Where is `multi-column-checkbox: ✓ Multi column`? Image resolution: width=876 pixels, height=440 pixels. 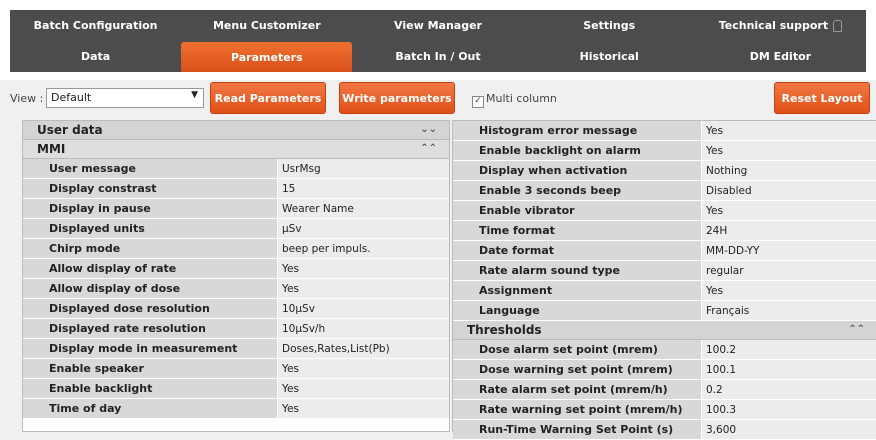 multi-column-checkbox: ✓ Multi column is located at coordinates (514, 100).